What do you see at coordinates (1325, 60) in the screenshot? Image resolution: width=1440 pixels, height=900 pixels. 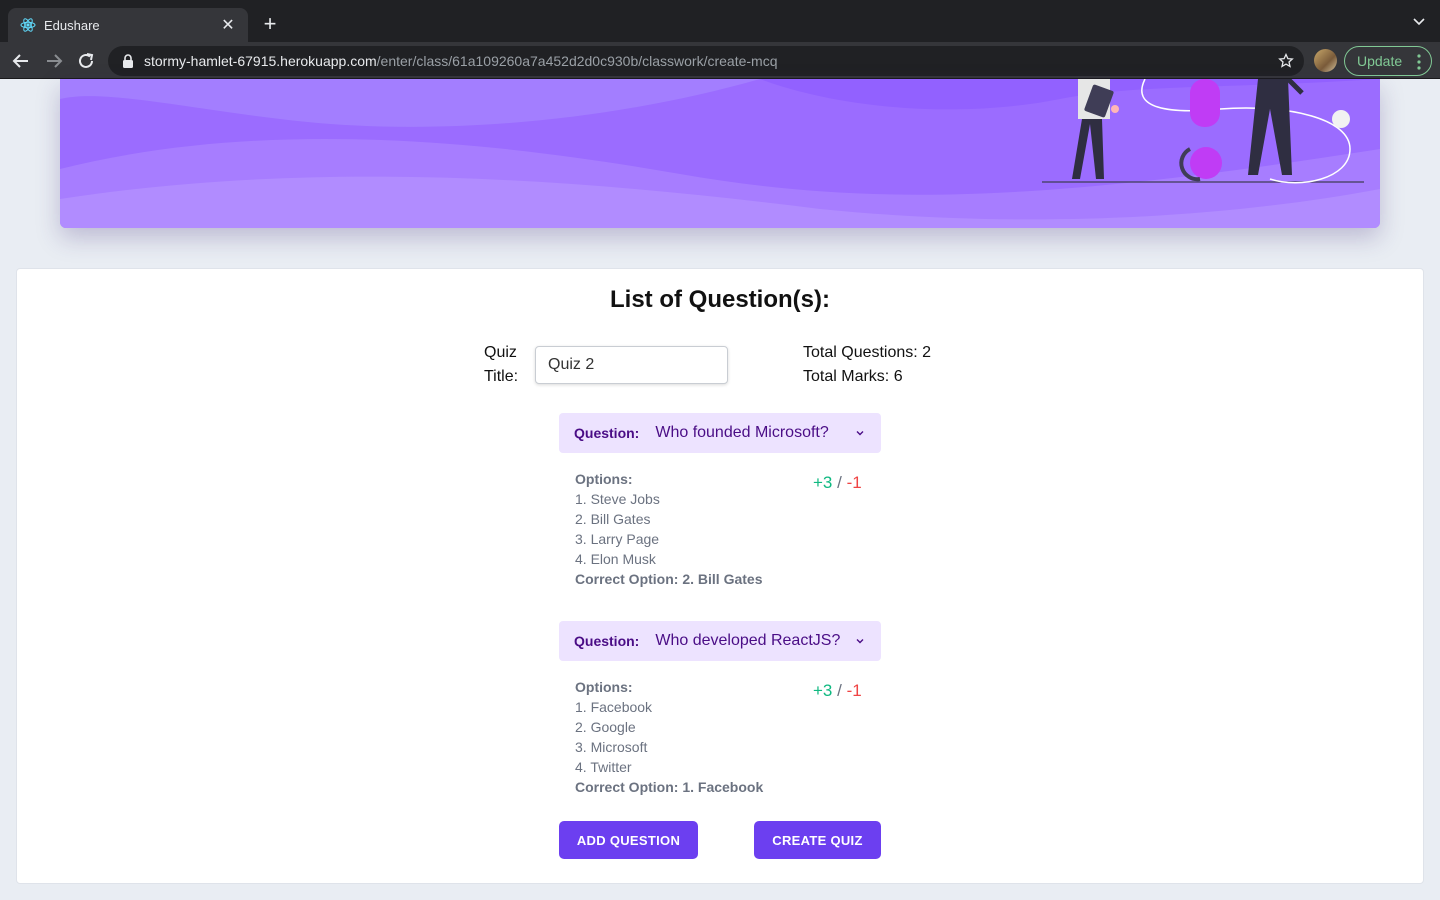 I see `profile-avatar` at bounding box center [1325, 60].